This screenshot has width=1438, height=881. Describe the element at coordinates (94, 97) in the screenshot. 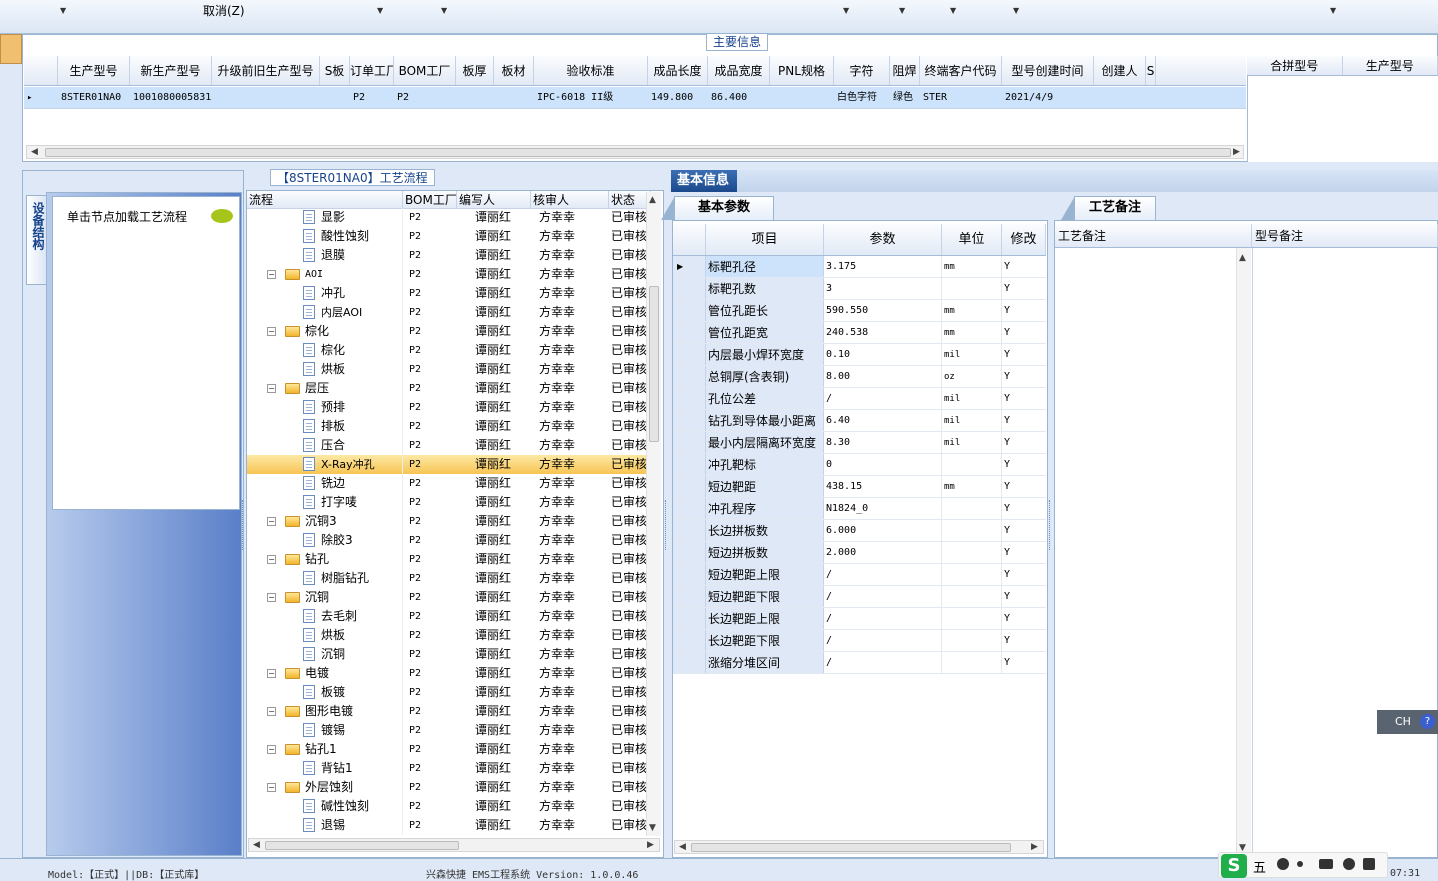

I see `cell: 8STER01NA0` at that location.